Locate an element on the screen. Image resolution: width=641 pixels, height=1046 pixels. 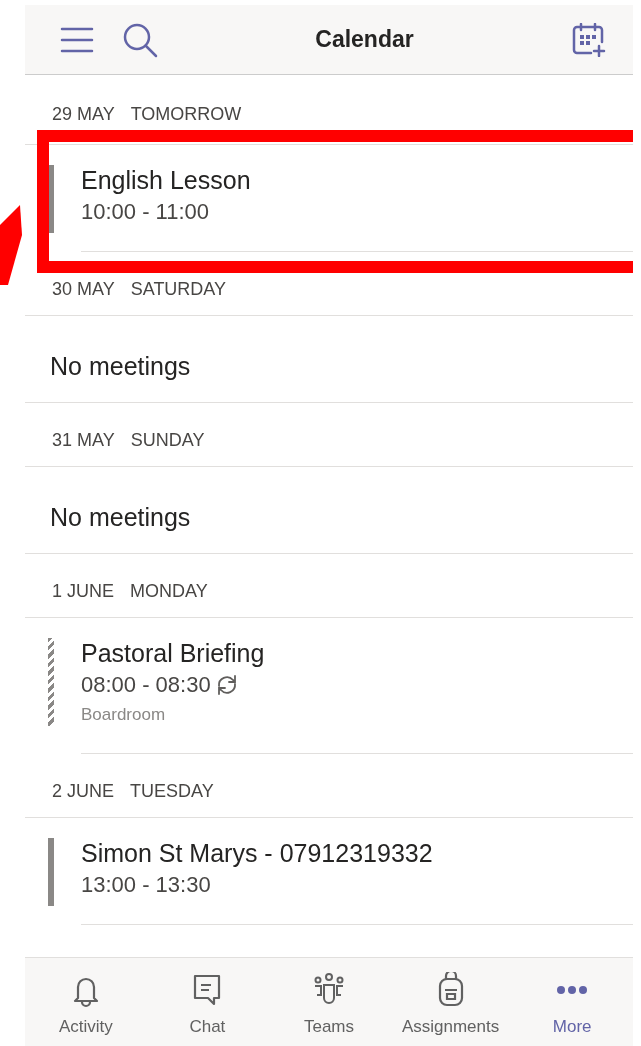
event-time: 13:00 - 13:30 is located at coordinates (146, 885).